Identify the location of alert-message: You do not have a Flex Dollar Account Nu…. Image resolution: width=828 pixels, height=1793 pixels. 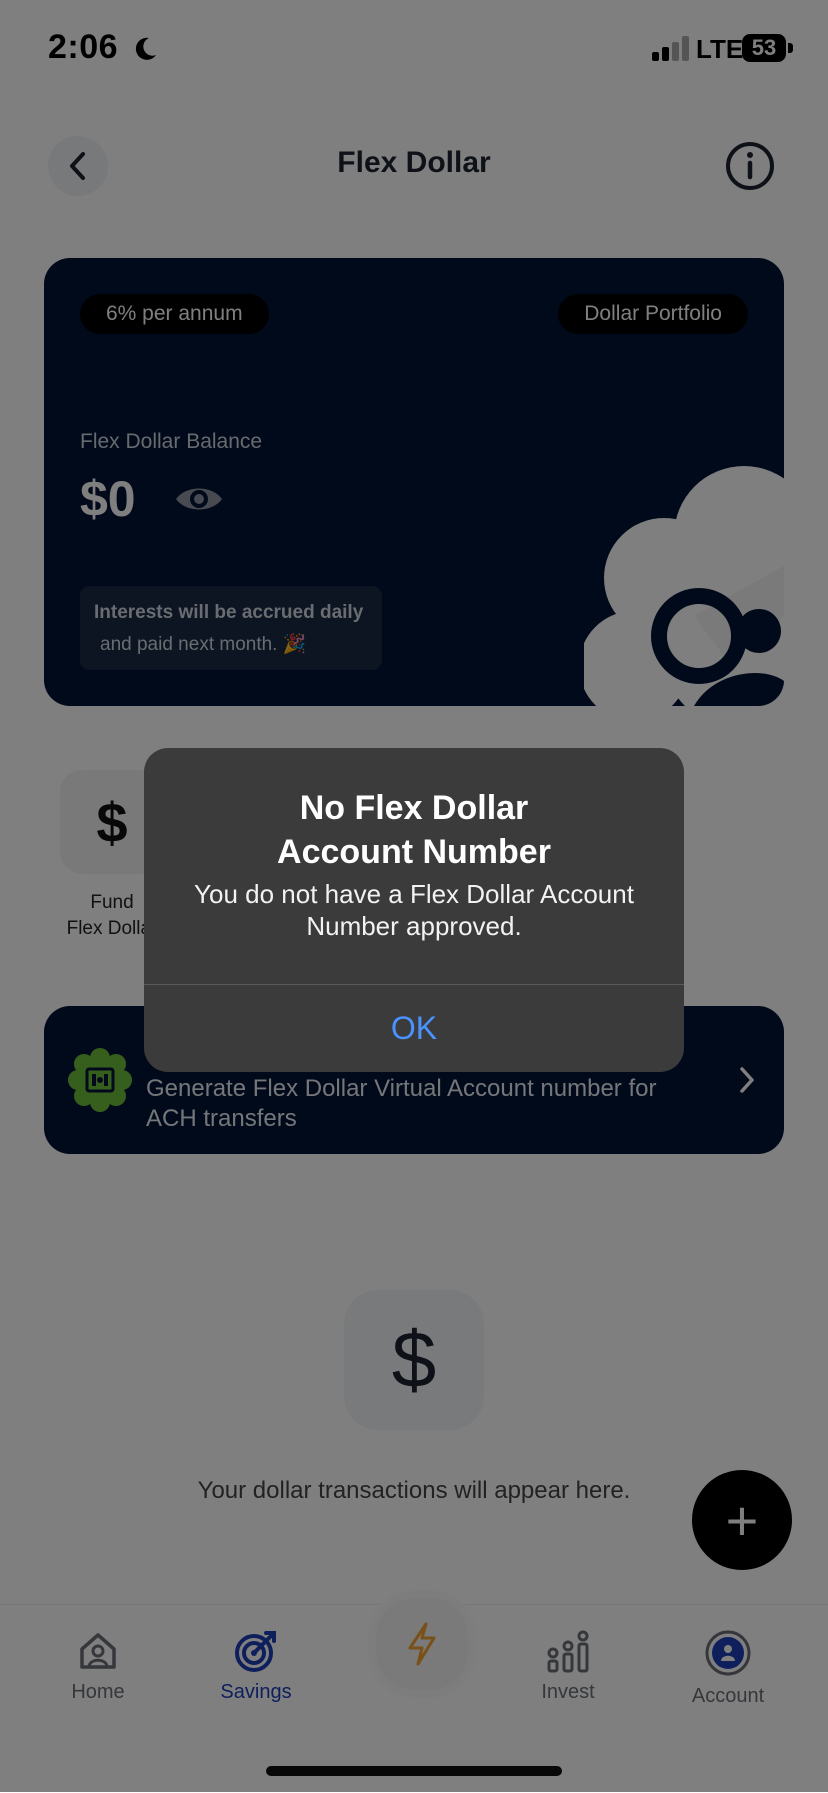
(414, 910).